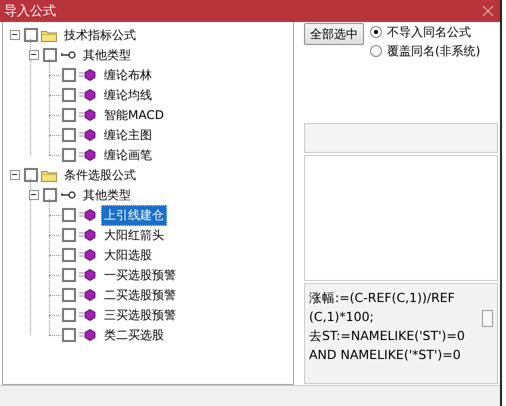  I want to click on tree-item: 二买选股预警, so click(140, 295).